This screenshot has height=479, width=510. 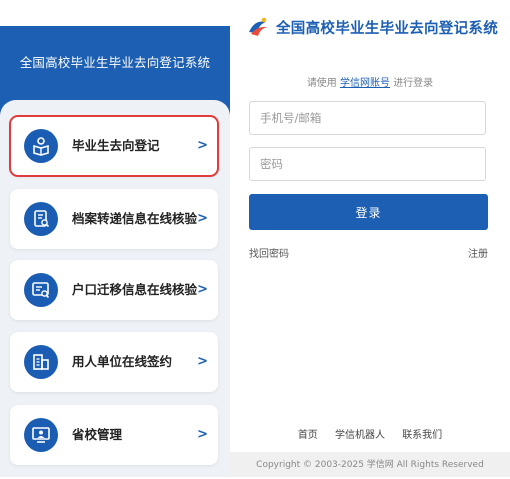 I want to click on brand-logo-icon, so click(x=258, y=26).